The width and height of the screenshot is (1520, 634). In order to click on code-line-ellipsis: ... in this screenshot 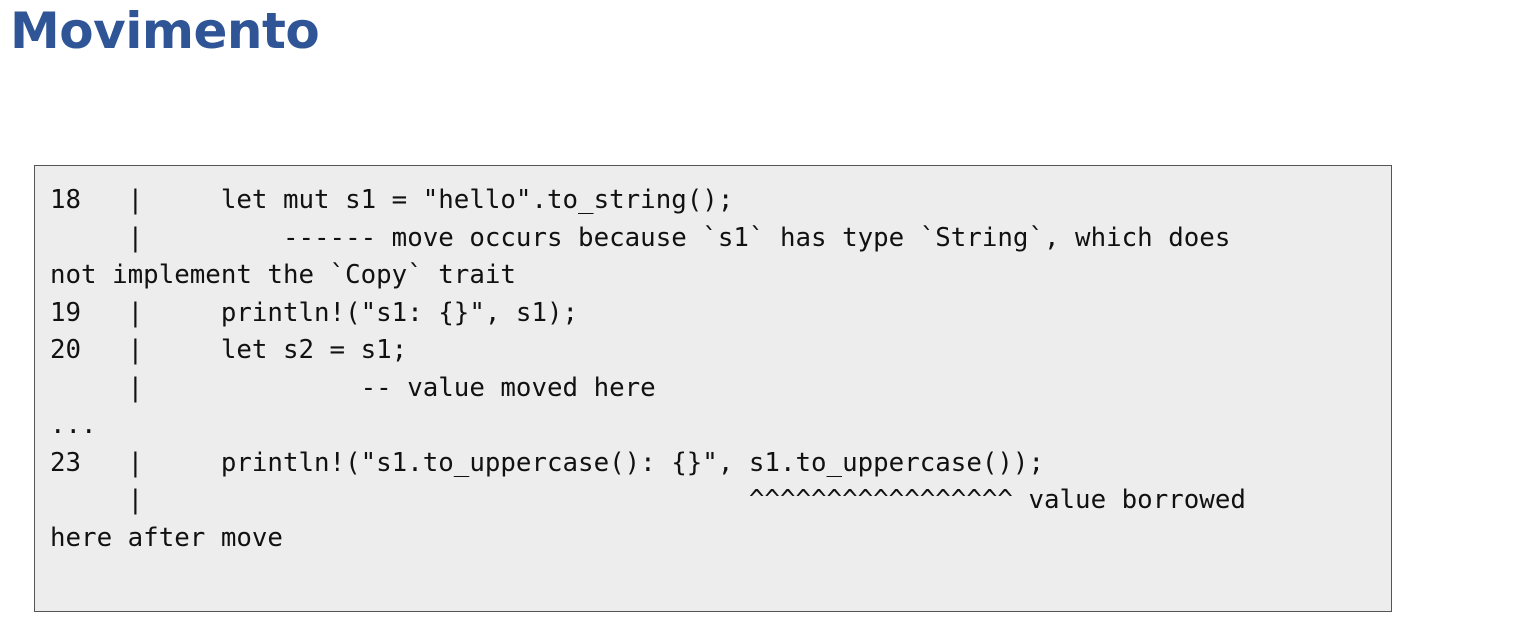, I will do `click(73, 425)`.